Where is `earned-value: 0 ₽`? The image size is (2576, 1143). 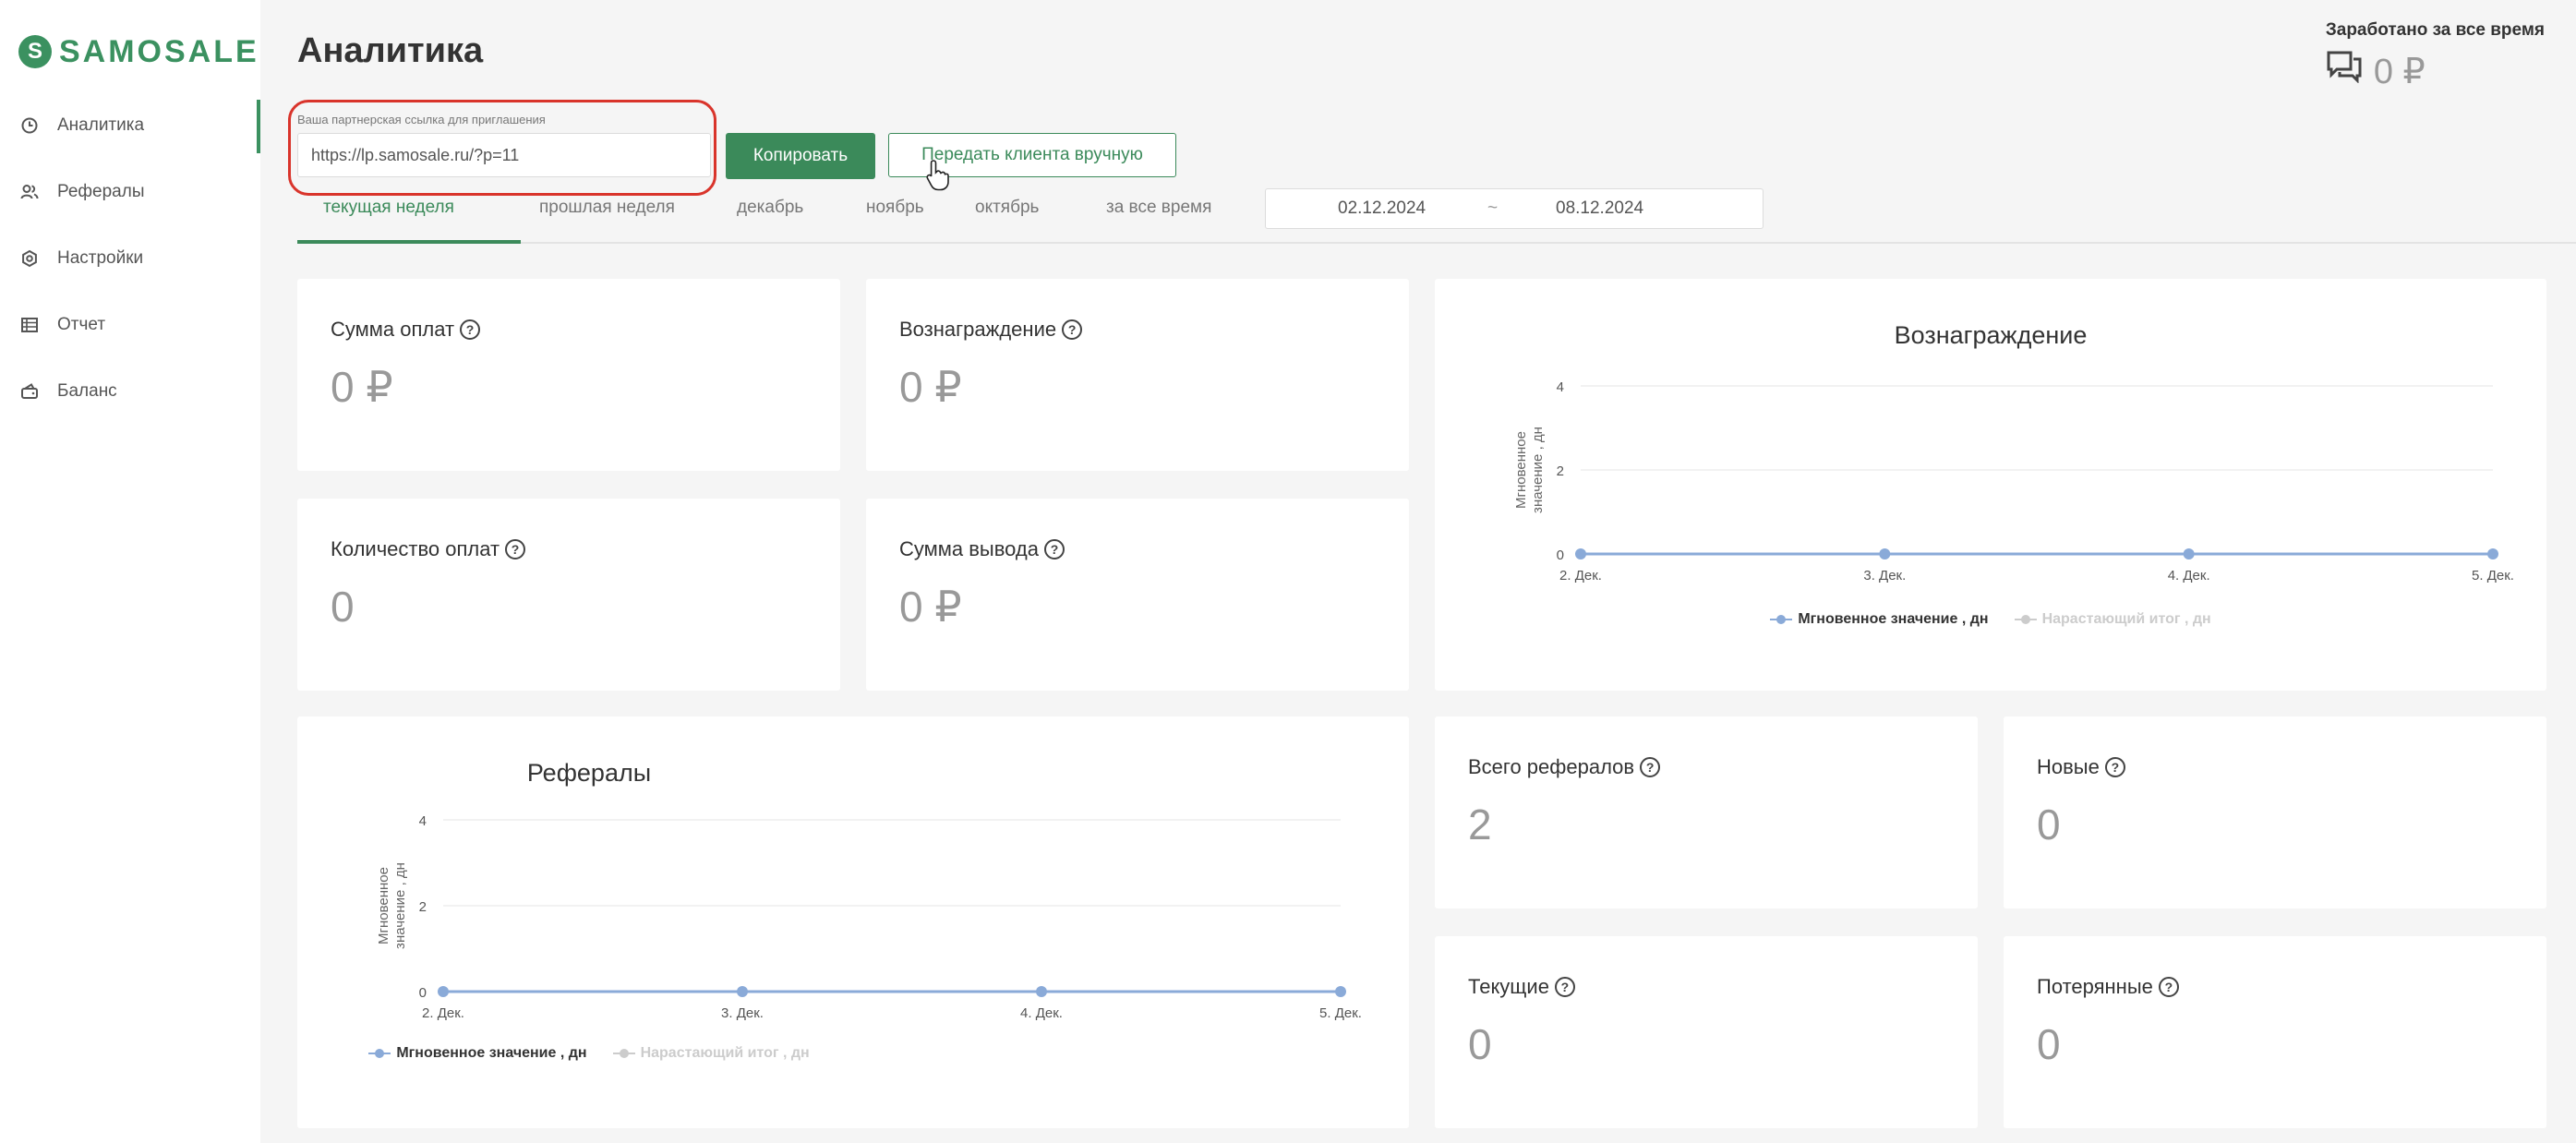
earned-value: 0 ₽ is located at coordinates (2399, 71).